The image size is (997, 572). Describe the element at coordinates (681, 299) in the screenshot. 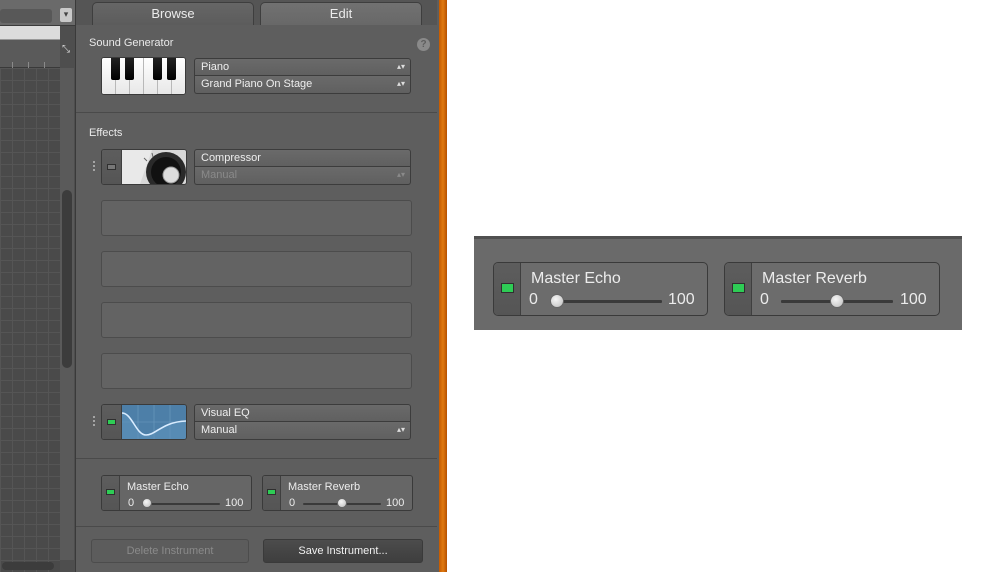

I see `zoom-master-echo-max: 100` at that location.